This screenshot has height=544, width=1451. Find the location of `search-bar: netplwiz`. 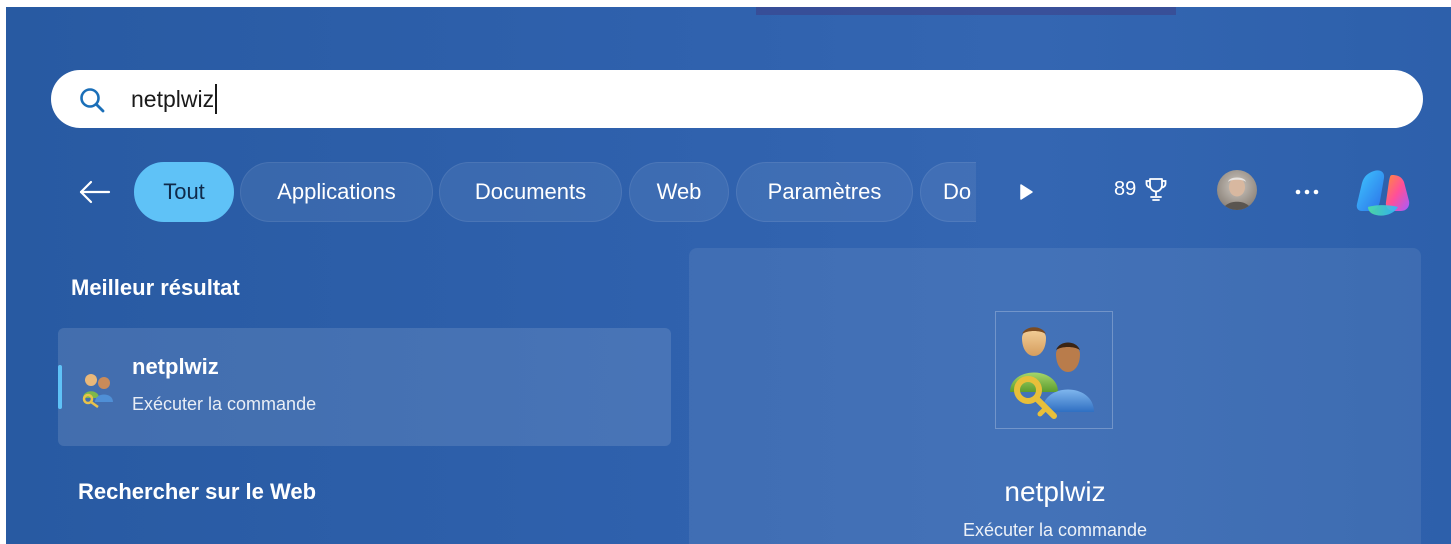

search-bar: netplwiz is located at coordinates (737, 99).